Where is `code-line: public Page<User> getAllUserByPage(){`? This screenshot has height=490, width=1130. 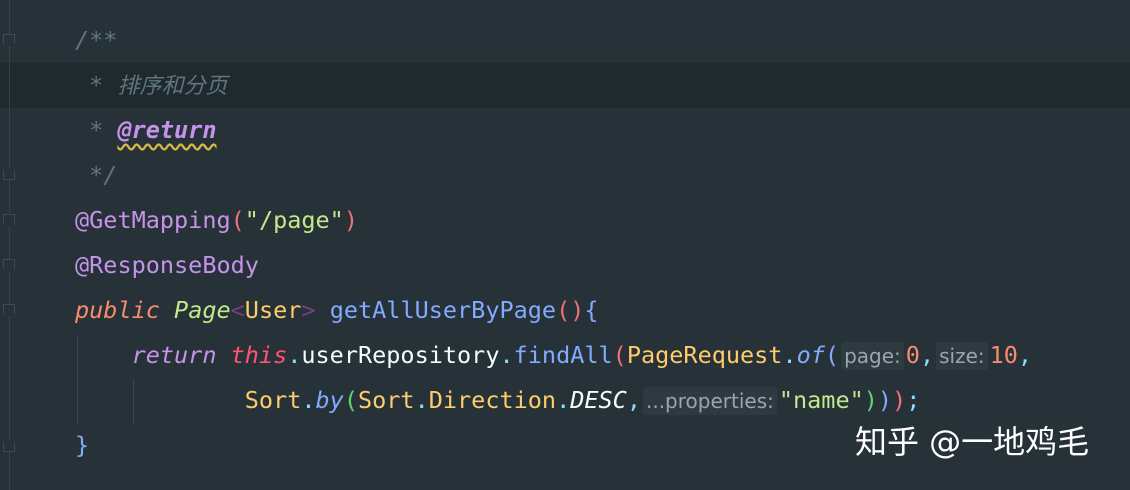
code-line: public Page<User> getAllUserByPage(){ is located at coordinates (337, 310).